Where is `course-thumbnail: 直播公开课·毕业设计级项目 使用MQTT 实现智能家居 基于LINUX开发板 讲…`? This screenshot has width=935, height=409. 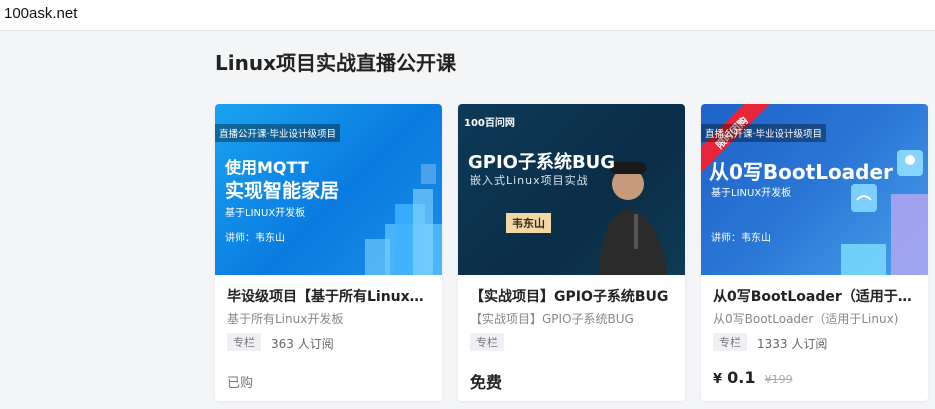 course-thumbnail: 直播公开课·毕业设计级项目 使用MQTT 实现智能家居 基于LINUX开发板 讲… is located at coordinates (328, 189).